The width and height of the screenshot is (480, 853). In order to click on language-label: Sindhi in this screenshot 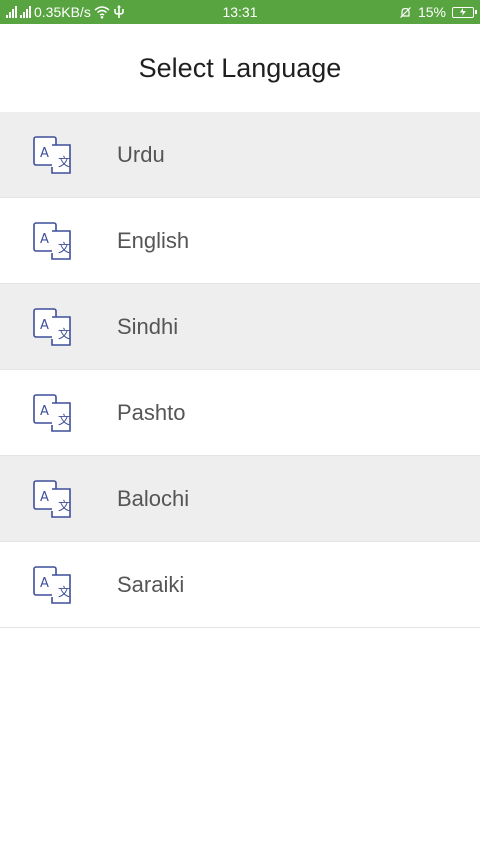, I will do `click(148, 326)`.